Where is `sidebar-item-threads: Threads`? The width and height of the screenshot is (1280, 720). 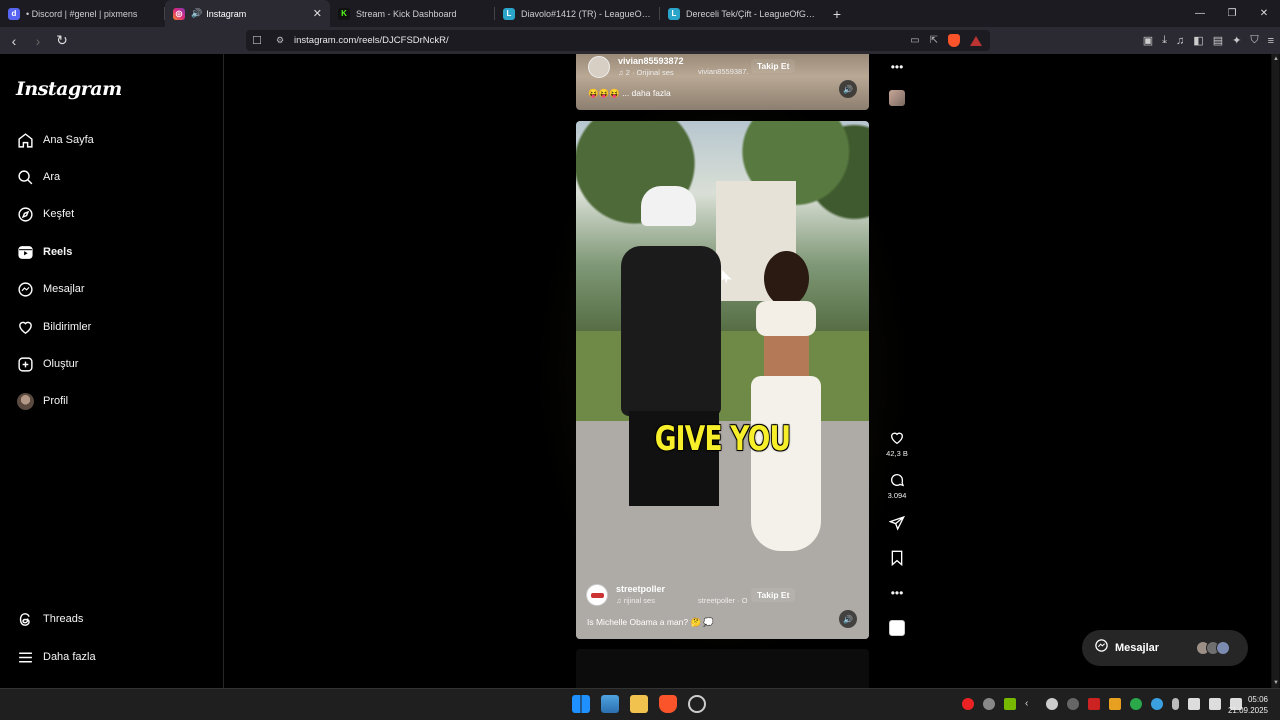
sidebar-item-threads: Threads is located at coordinates (49, 619).